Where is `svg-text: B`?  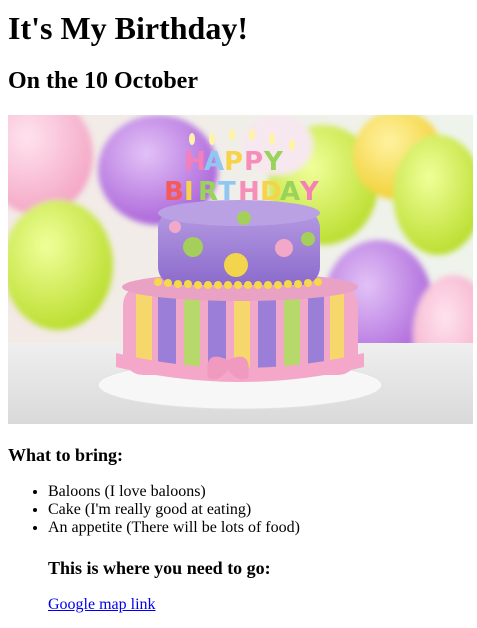
svg-text: B is located at coordinates (174, 192).